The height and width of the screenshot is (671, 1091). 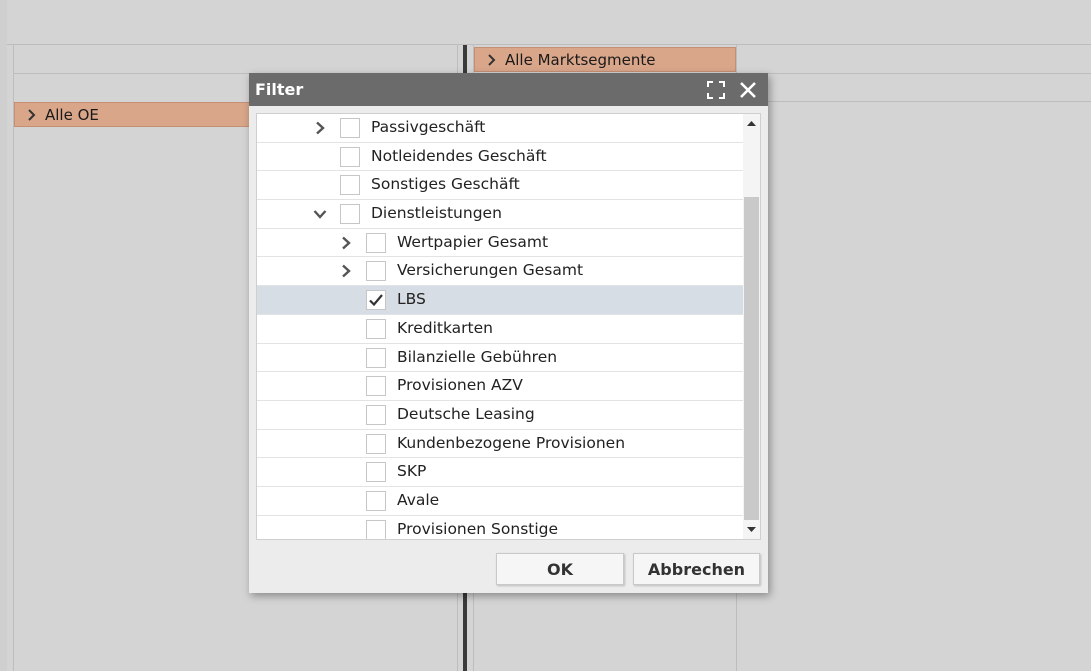 I want to click on tree-row: Sonstiges Geschäft, so click(x=500, y=186).